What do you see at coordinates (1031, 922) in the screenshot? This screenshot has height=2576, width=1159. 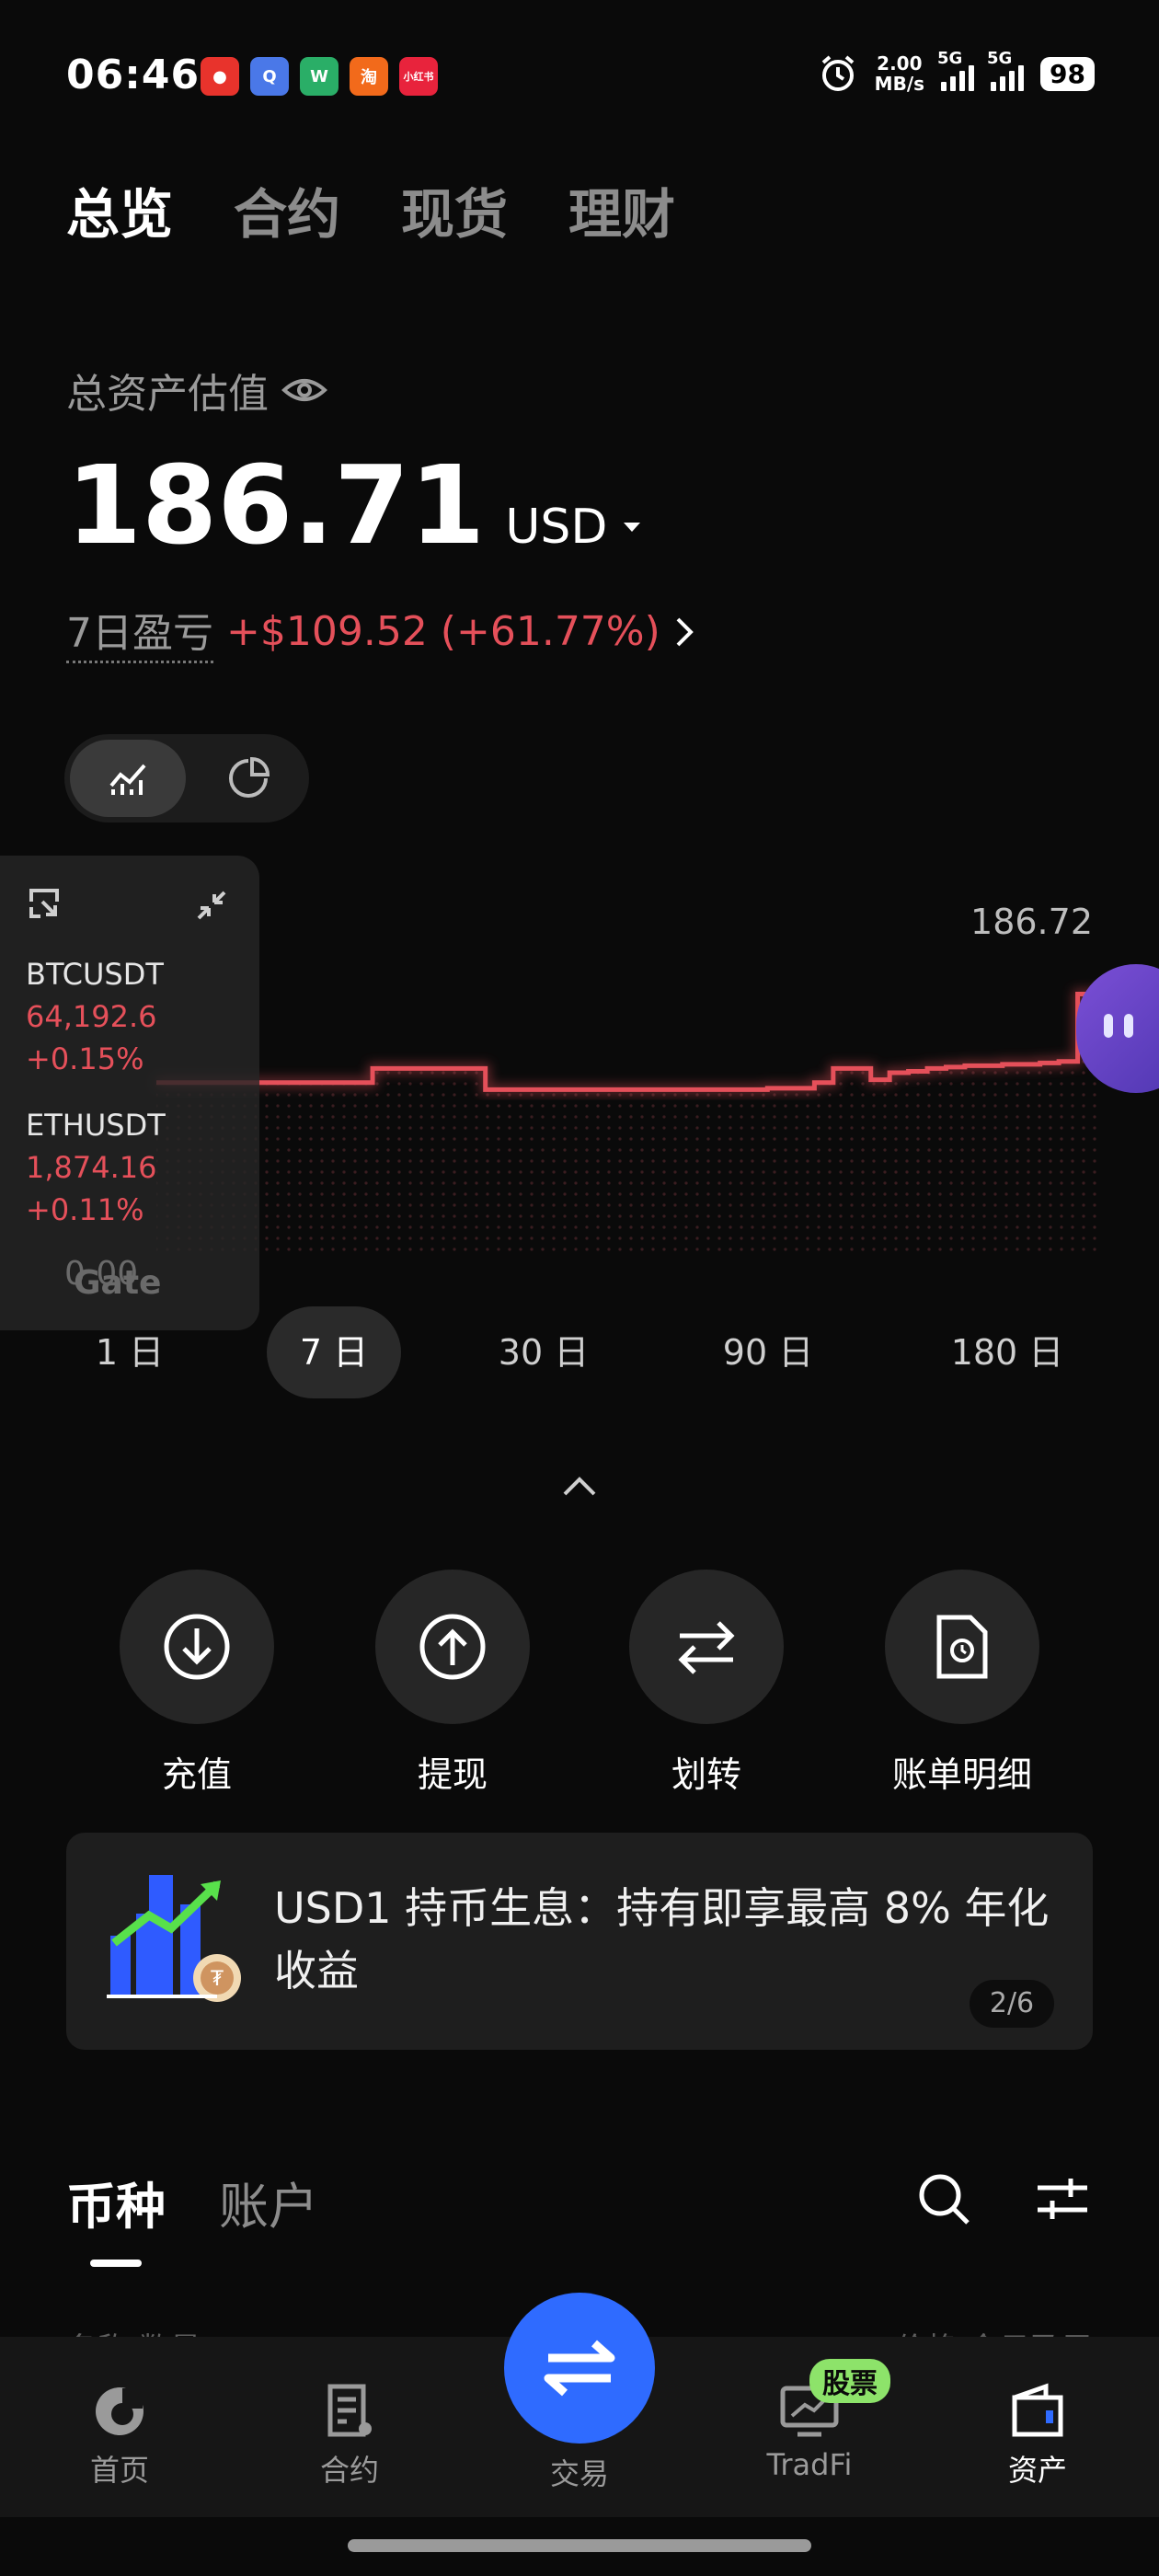 I see `chart-max-label: 186.72` at bounding box center [1031, 922].